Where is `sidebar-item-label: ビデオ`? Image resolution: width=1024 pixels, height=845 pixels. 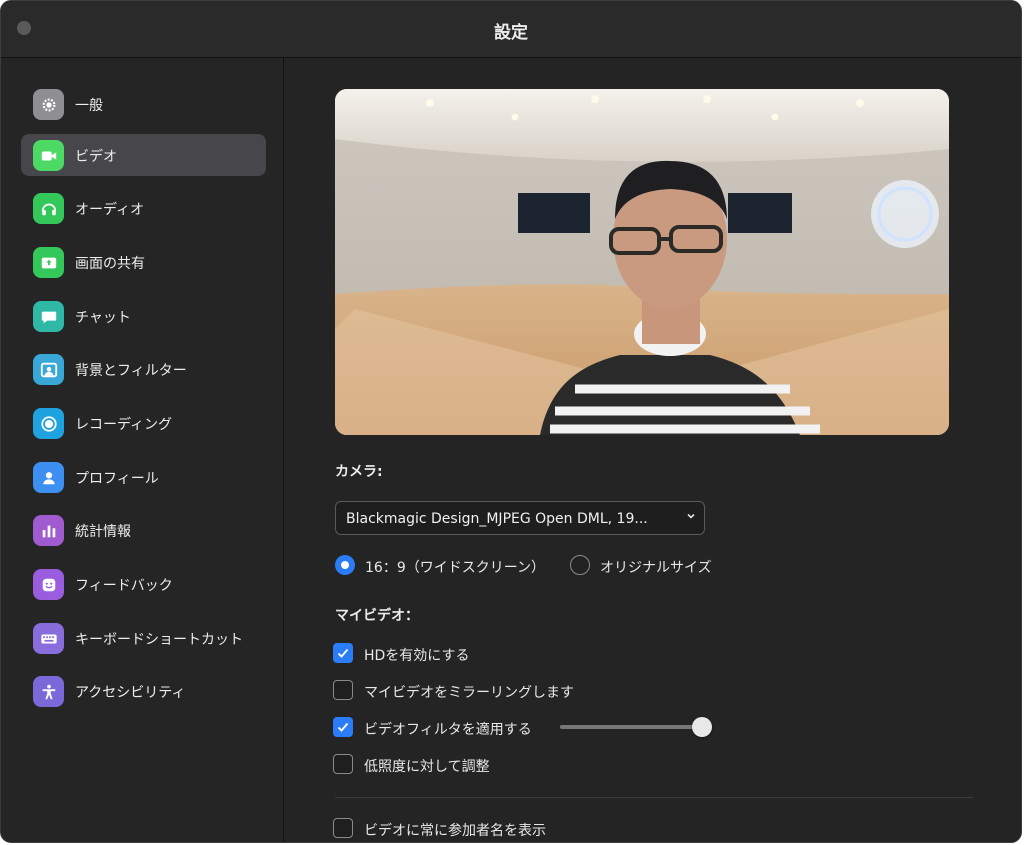
sidebar-item-label: ビデオ is located at coordinates (96, 157).